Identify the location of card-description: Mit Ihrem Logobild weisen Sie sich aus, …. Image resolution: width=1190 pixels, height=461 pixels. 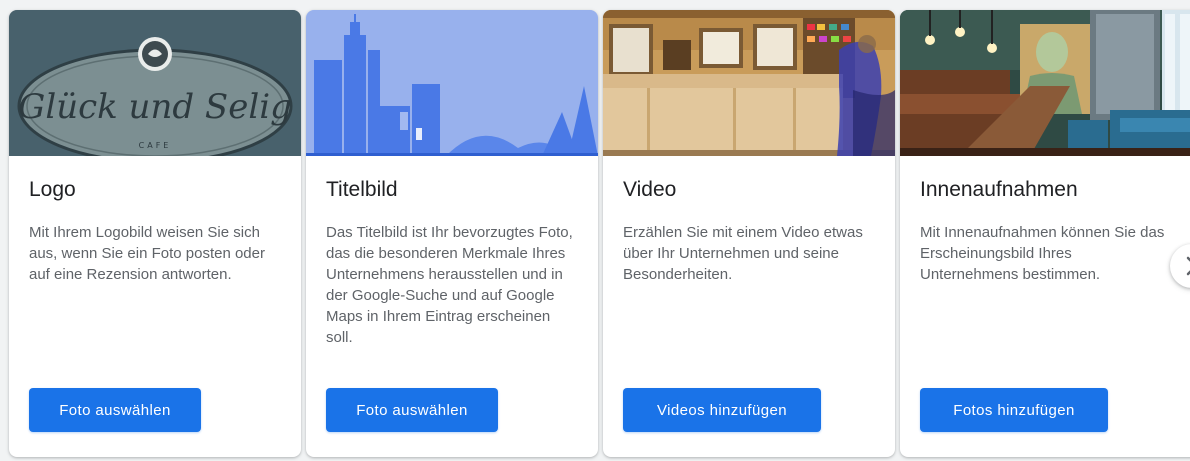
(147, 253).